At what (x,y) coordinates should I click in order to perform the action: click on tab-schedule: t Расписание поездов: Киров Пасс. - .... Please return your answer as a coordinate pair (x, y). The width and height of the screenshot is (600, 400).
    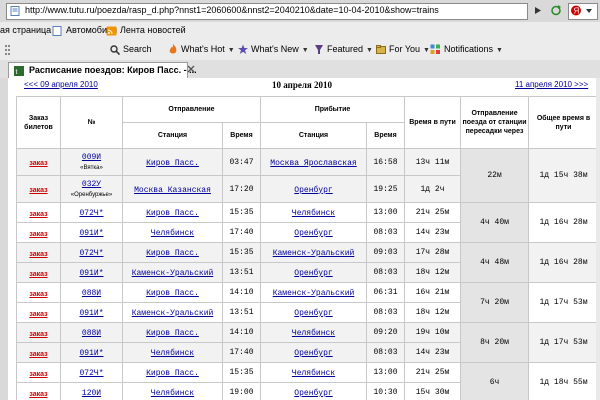
    Looking at the image, I should click on (102, 70).